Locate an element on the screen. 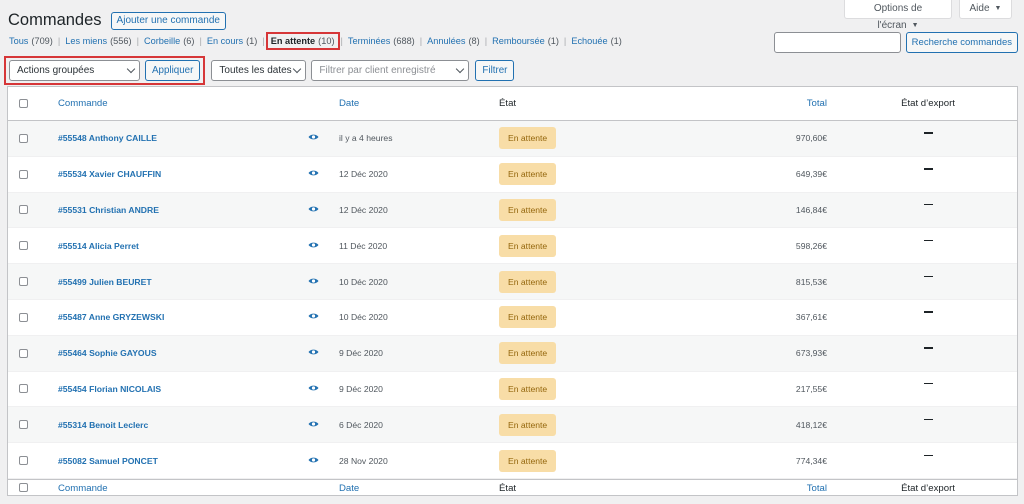 The height and width of the screenshot is (504, 1024). order-date: 11 Déc 2020 is located at coordinates (363, 245).